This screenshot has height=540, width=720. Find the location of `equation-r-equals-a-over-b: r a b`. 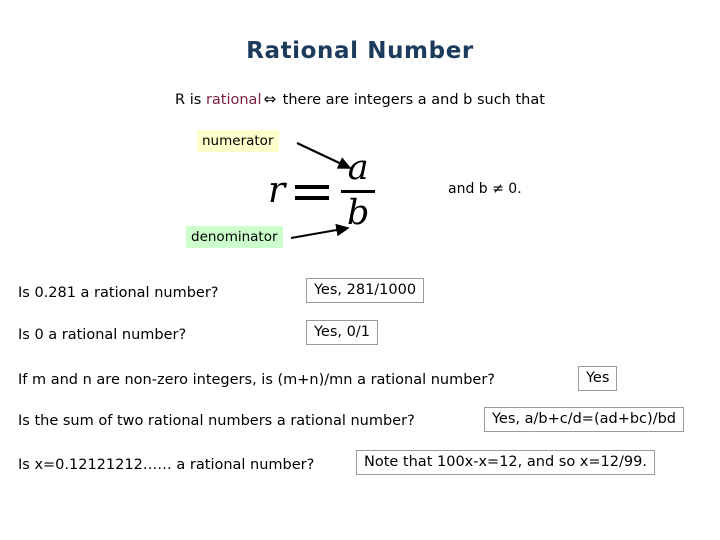

equation-r-equals-a-over-b: r a b is located at coordinates (322, 190).